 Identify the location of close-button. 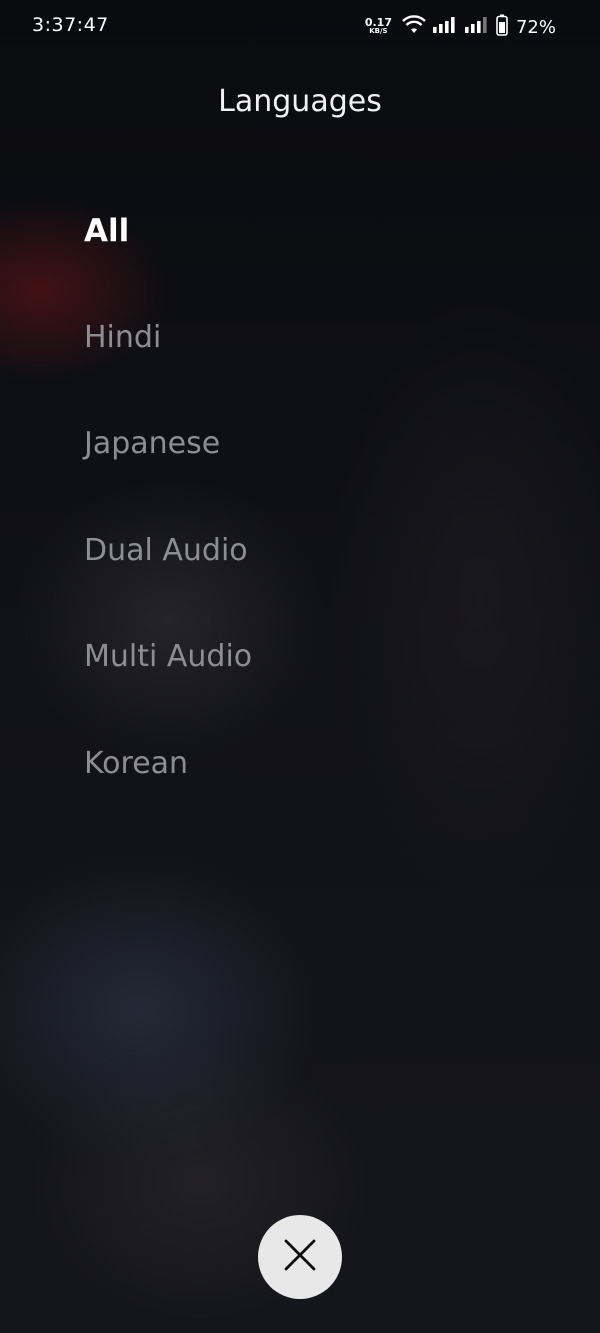
(300, 1257).